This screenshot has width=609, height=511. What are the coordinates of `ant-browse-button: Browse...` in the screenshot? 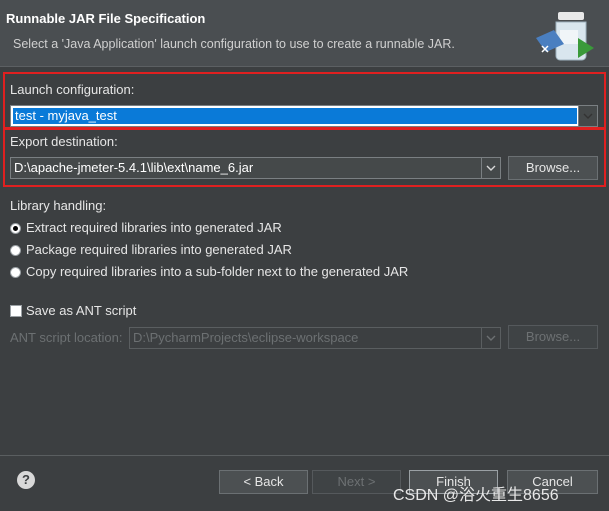 It's located at (553, 337).